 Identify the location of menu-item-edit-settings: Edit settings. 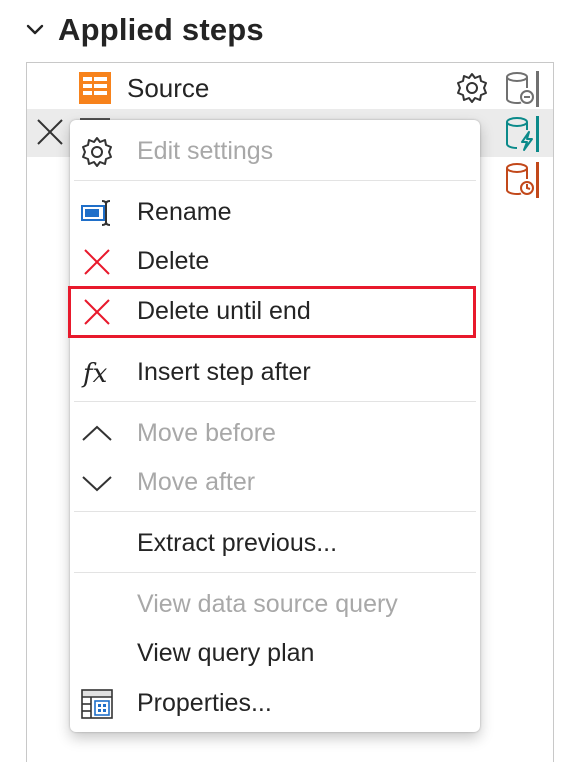
(275, 152).